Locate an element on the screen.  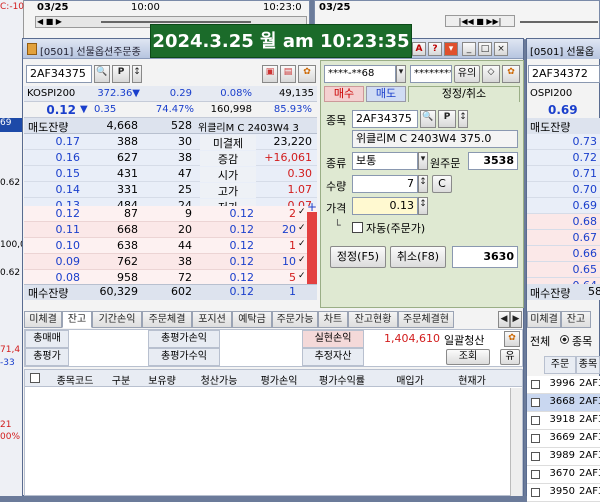
right-price-row: 0.67 is located at coordinates (563, 238).